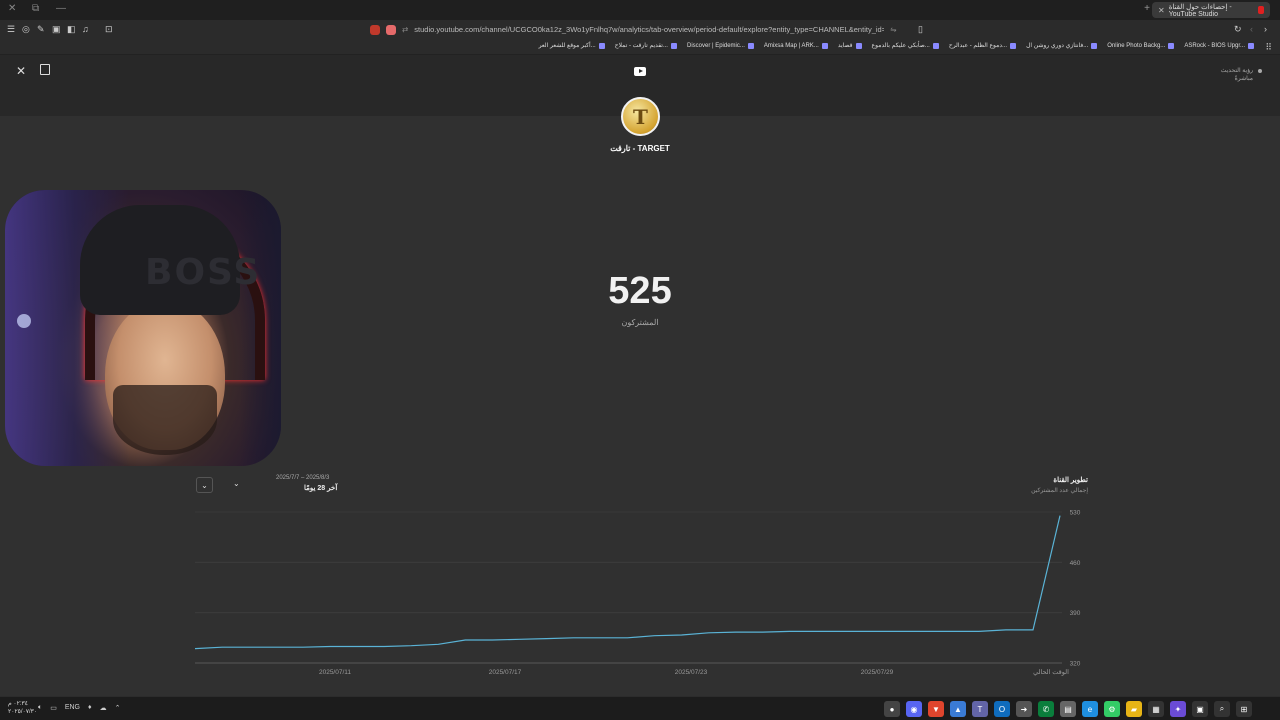 Image resolution: width=1280 pixels, height=720 pixels. Describe the element at coordinates (893, 30) in the screenshot. I see `translate-icon: ⇋` at that location.